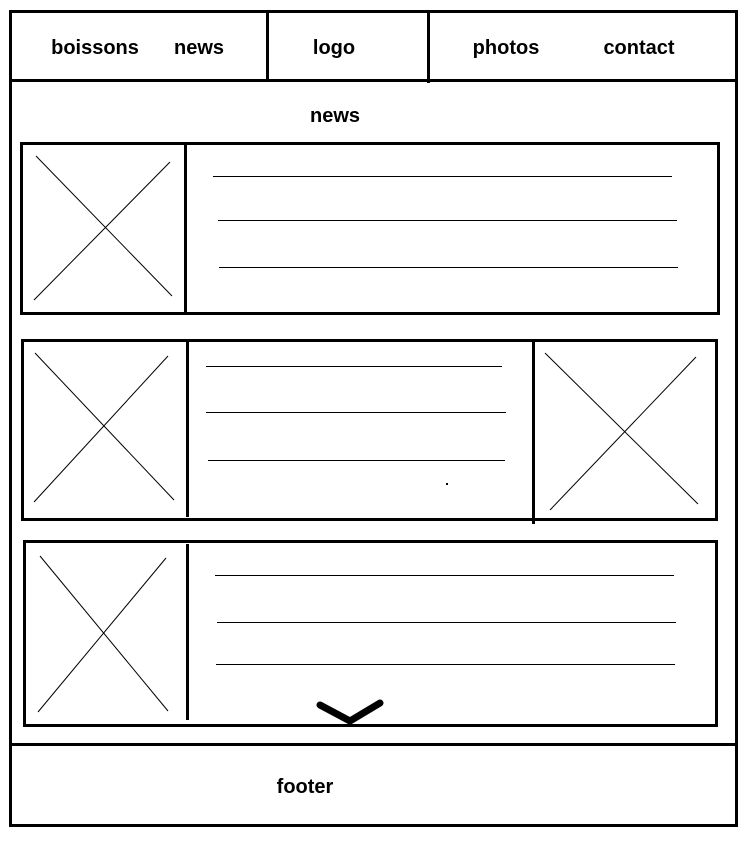 This screenshot has height=844, width=751. I want to click on nav-item-news: news, so click(199, 48).